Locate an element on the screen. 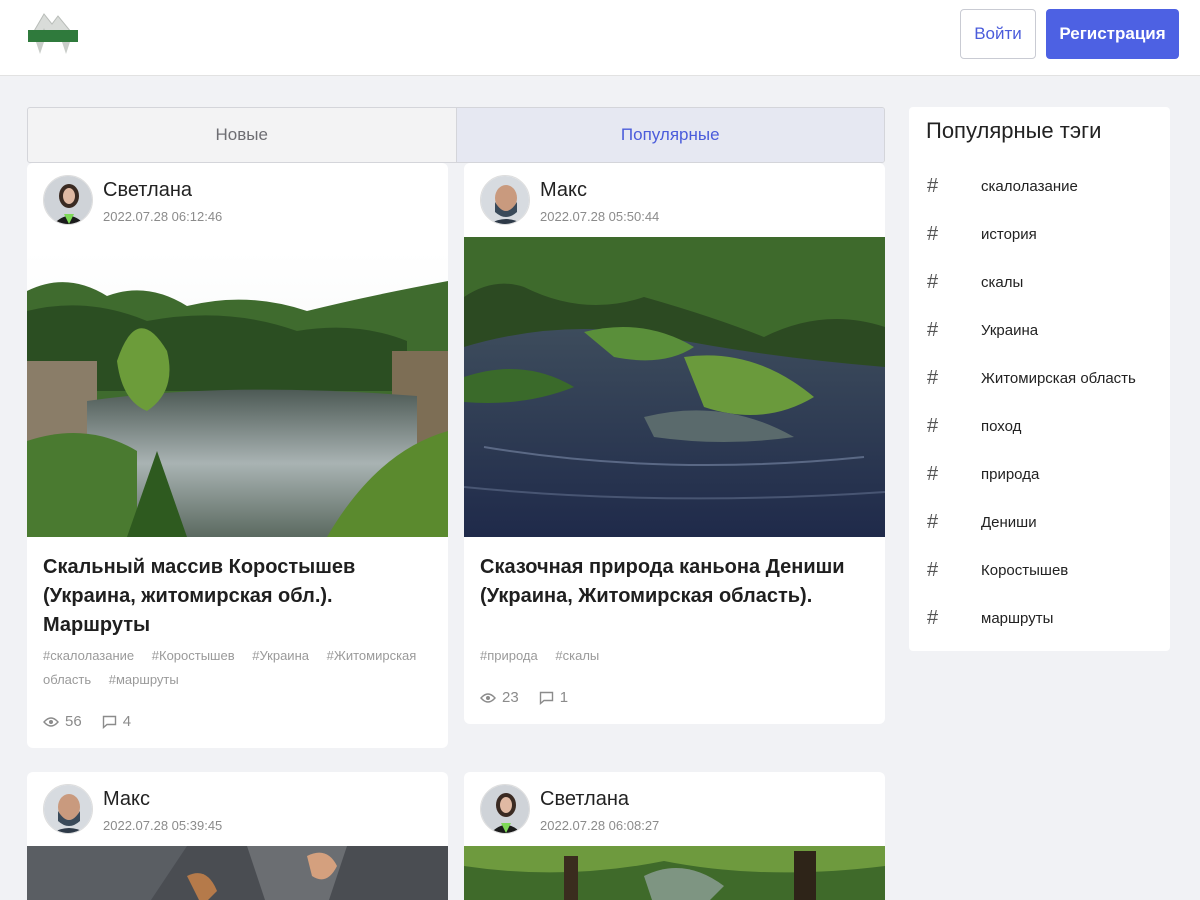  site-logo is located at coordinates (53, 32).